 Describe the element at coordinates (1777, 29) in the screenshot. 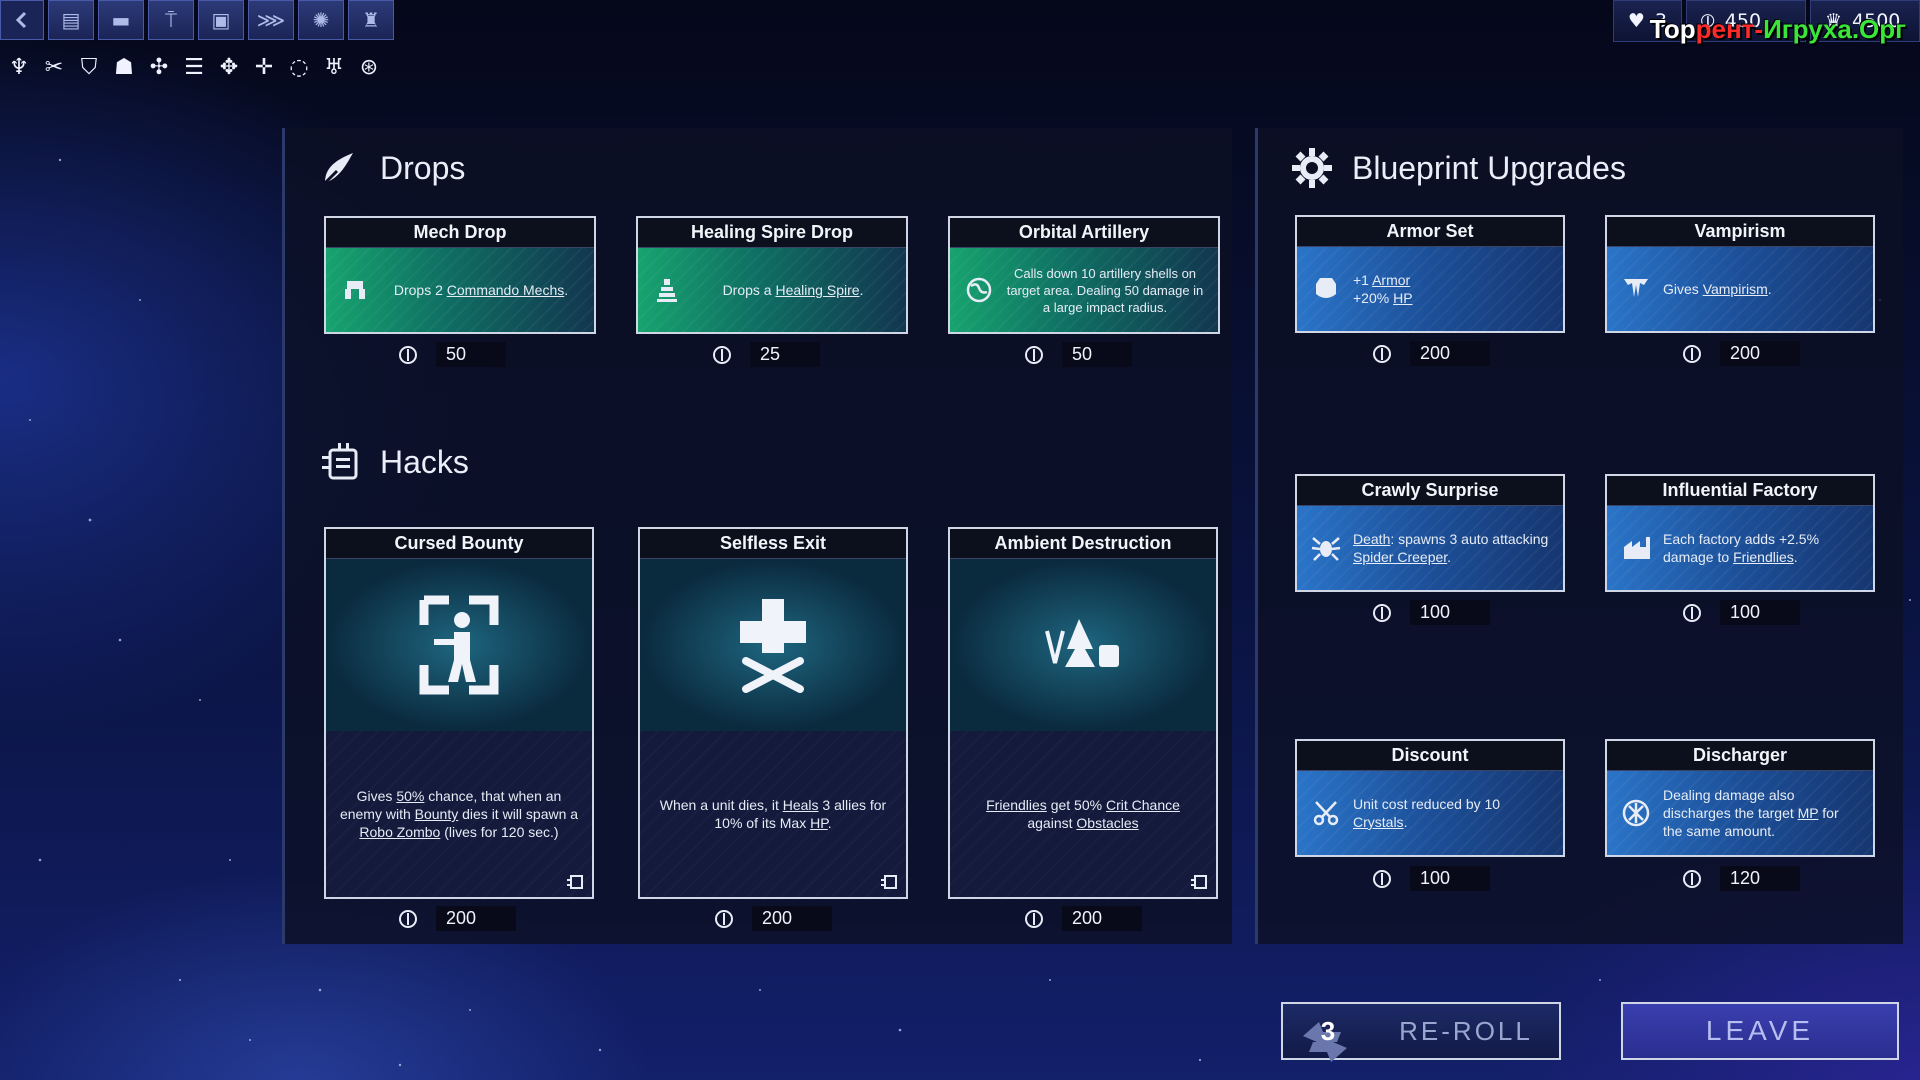

I see `watermark: Торрент-Игруха.Орг` at that location.